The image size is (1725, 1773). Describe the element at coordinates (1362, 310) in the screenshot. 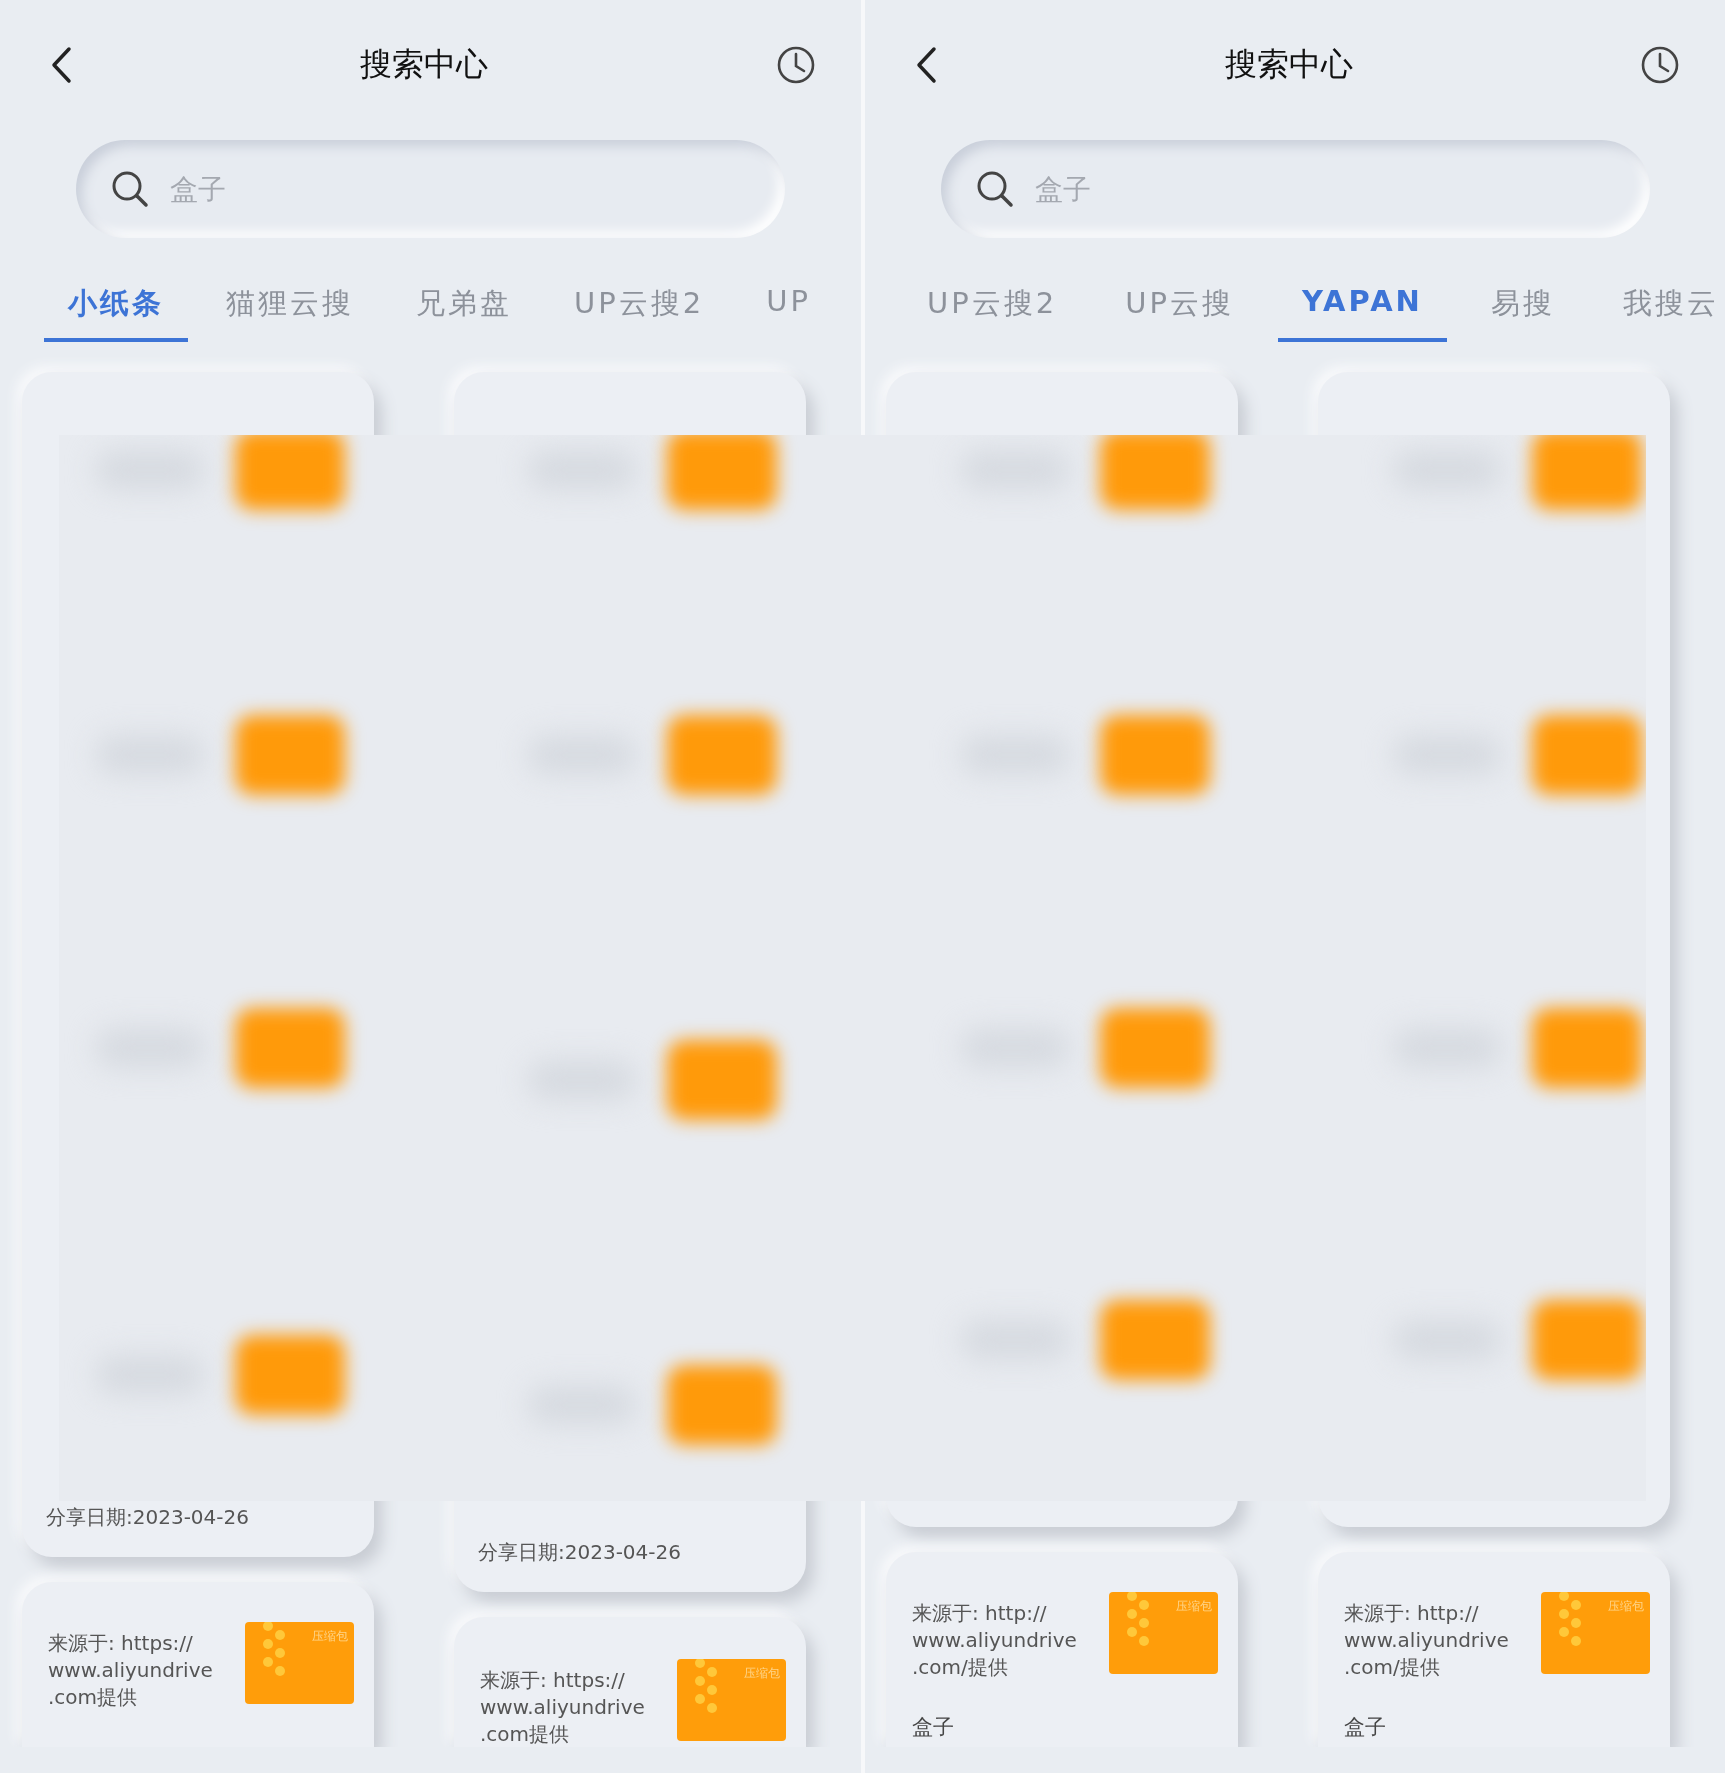

I see `search-source-tab: YAPAN` at that location.